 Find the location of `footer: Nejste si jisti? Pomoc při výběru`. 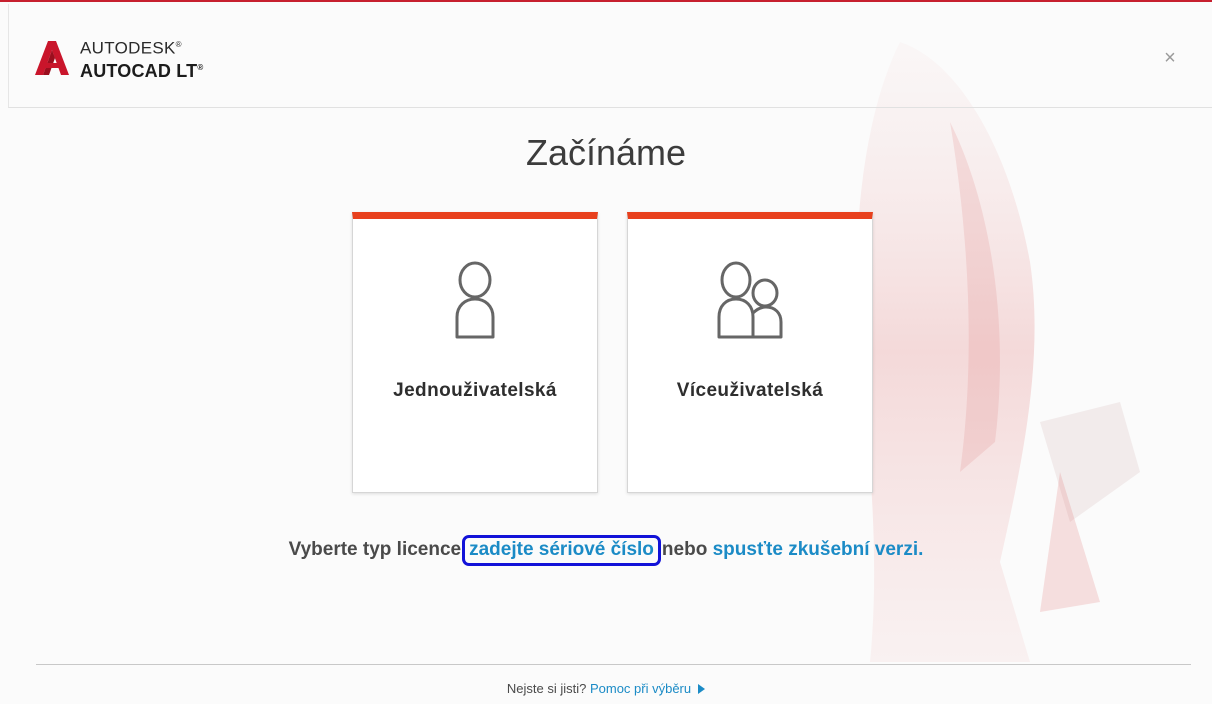

footer: Nejste si jisti? Pomoc při výběru is located at coordinates (606, 688).